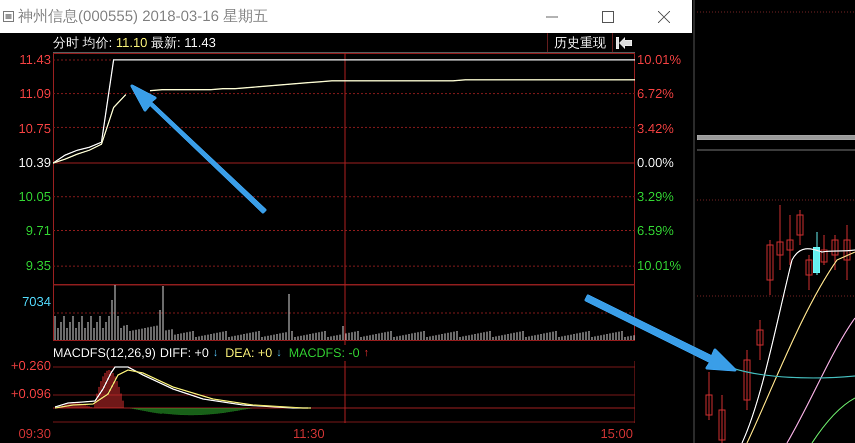 Image resolution: width=855 pixels, height=443 pixels. Describe the element at coordinates (664, 16) in the screenshot. I see `close-icon` at that location.